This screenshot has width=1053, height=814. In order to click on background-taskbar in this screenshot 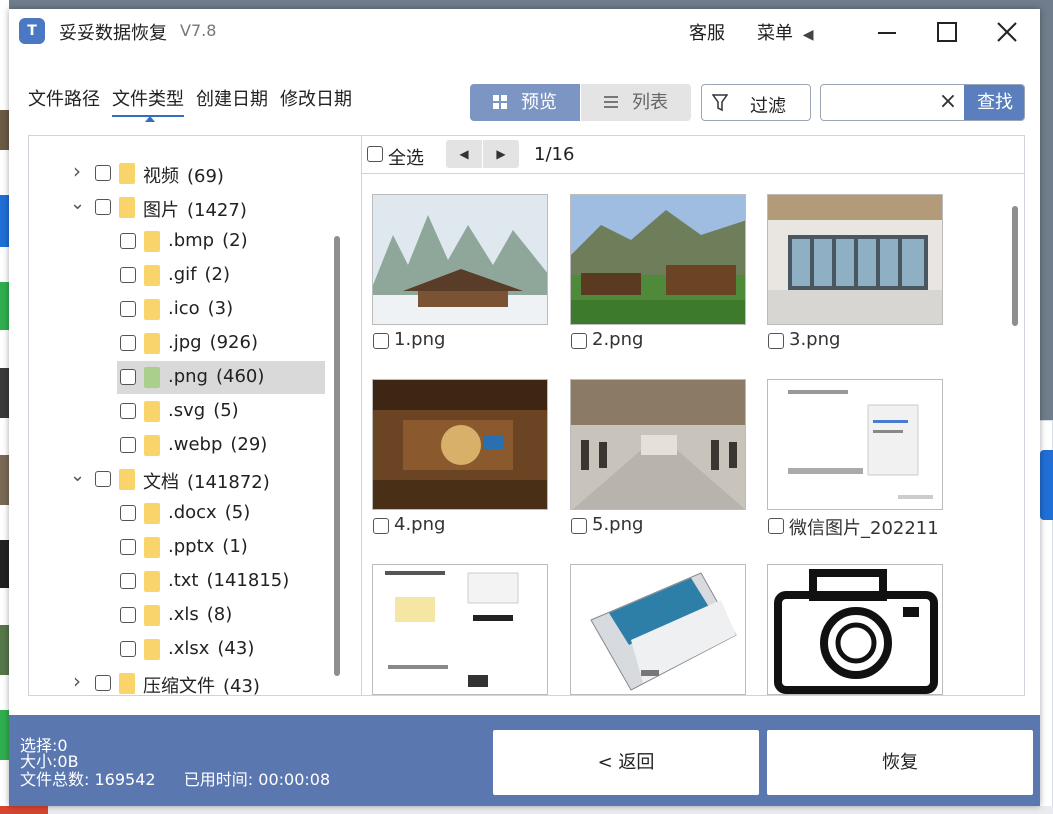, I will do `click(526, 810)`.